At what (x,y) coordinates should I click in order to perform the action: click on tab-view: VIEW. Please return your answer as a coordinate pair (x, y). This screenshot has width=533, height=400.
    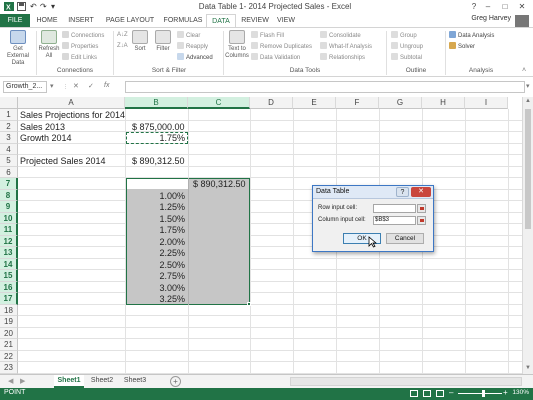
    Looking at the image, I should click on (286, 20).